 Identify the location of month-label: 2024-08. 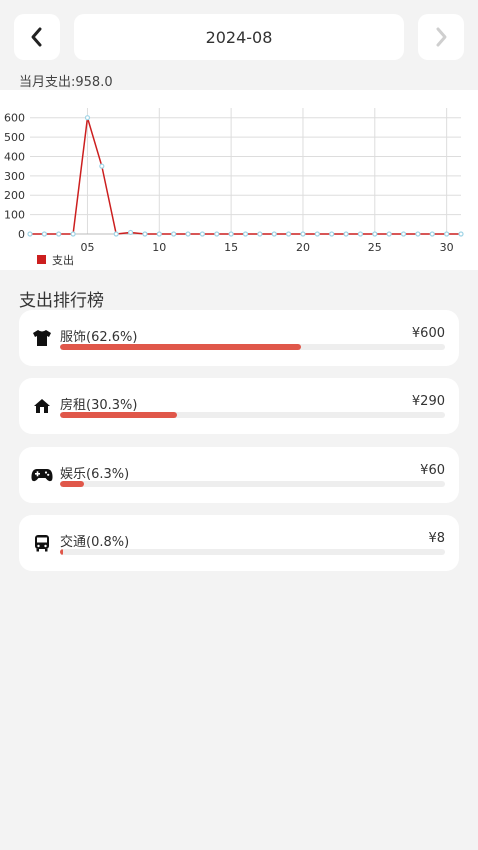
(239, 37).